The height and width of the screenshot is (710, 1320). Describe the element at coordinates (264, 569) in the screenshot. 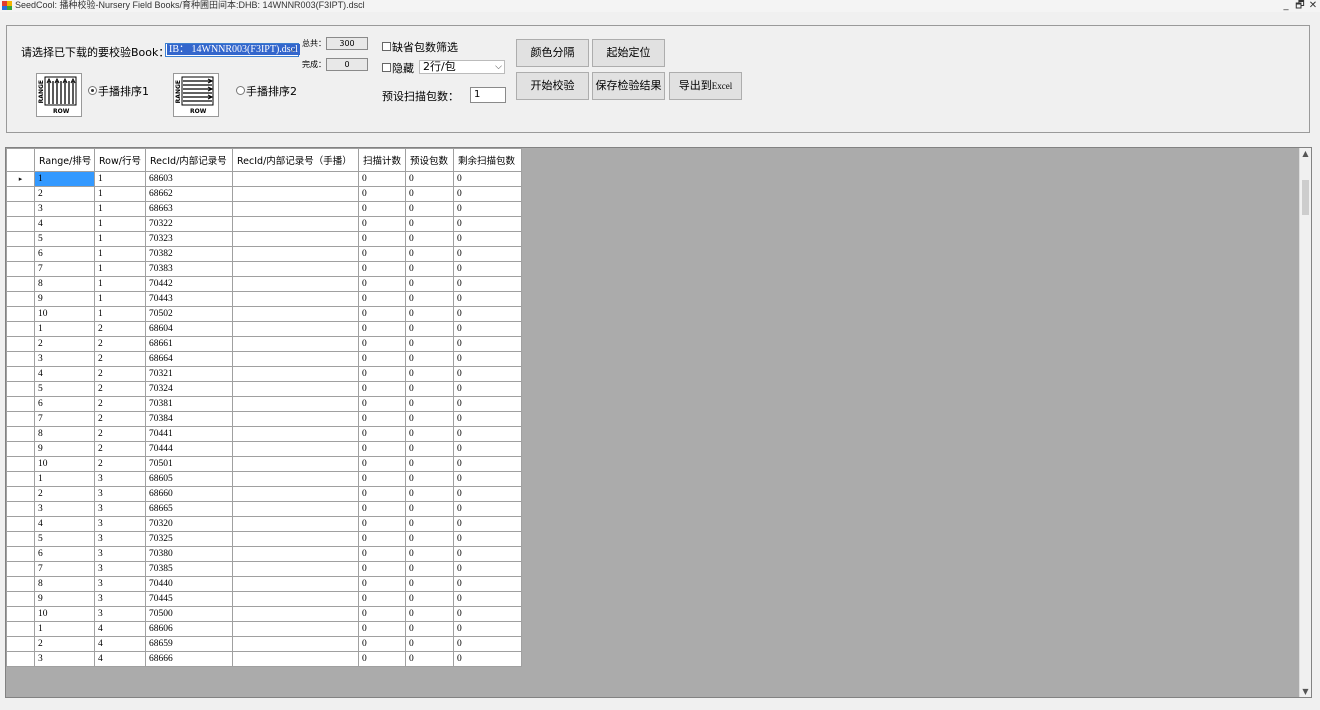

I see `table-row: 7 3 70385 0 0 0` at that location.